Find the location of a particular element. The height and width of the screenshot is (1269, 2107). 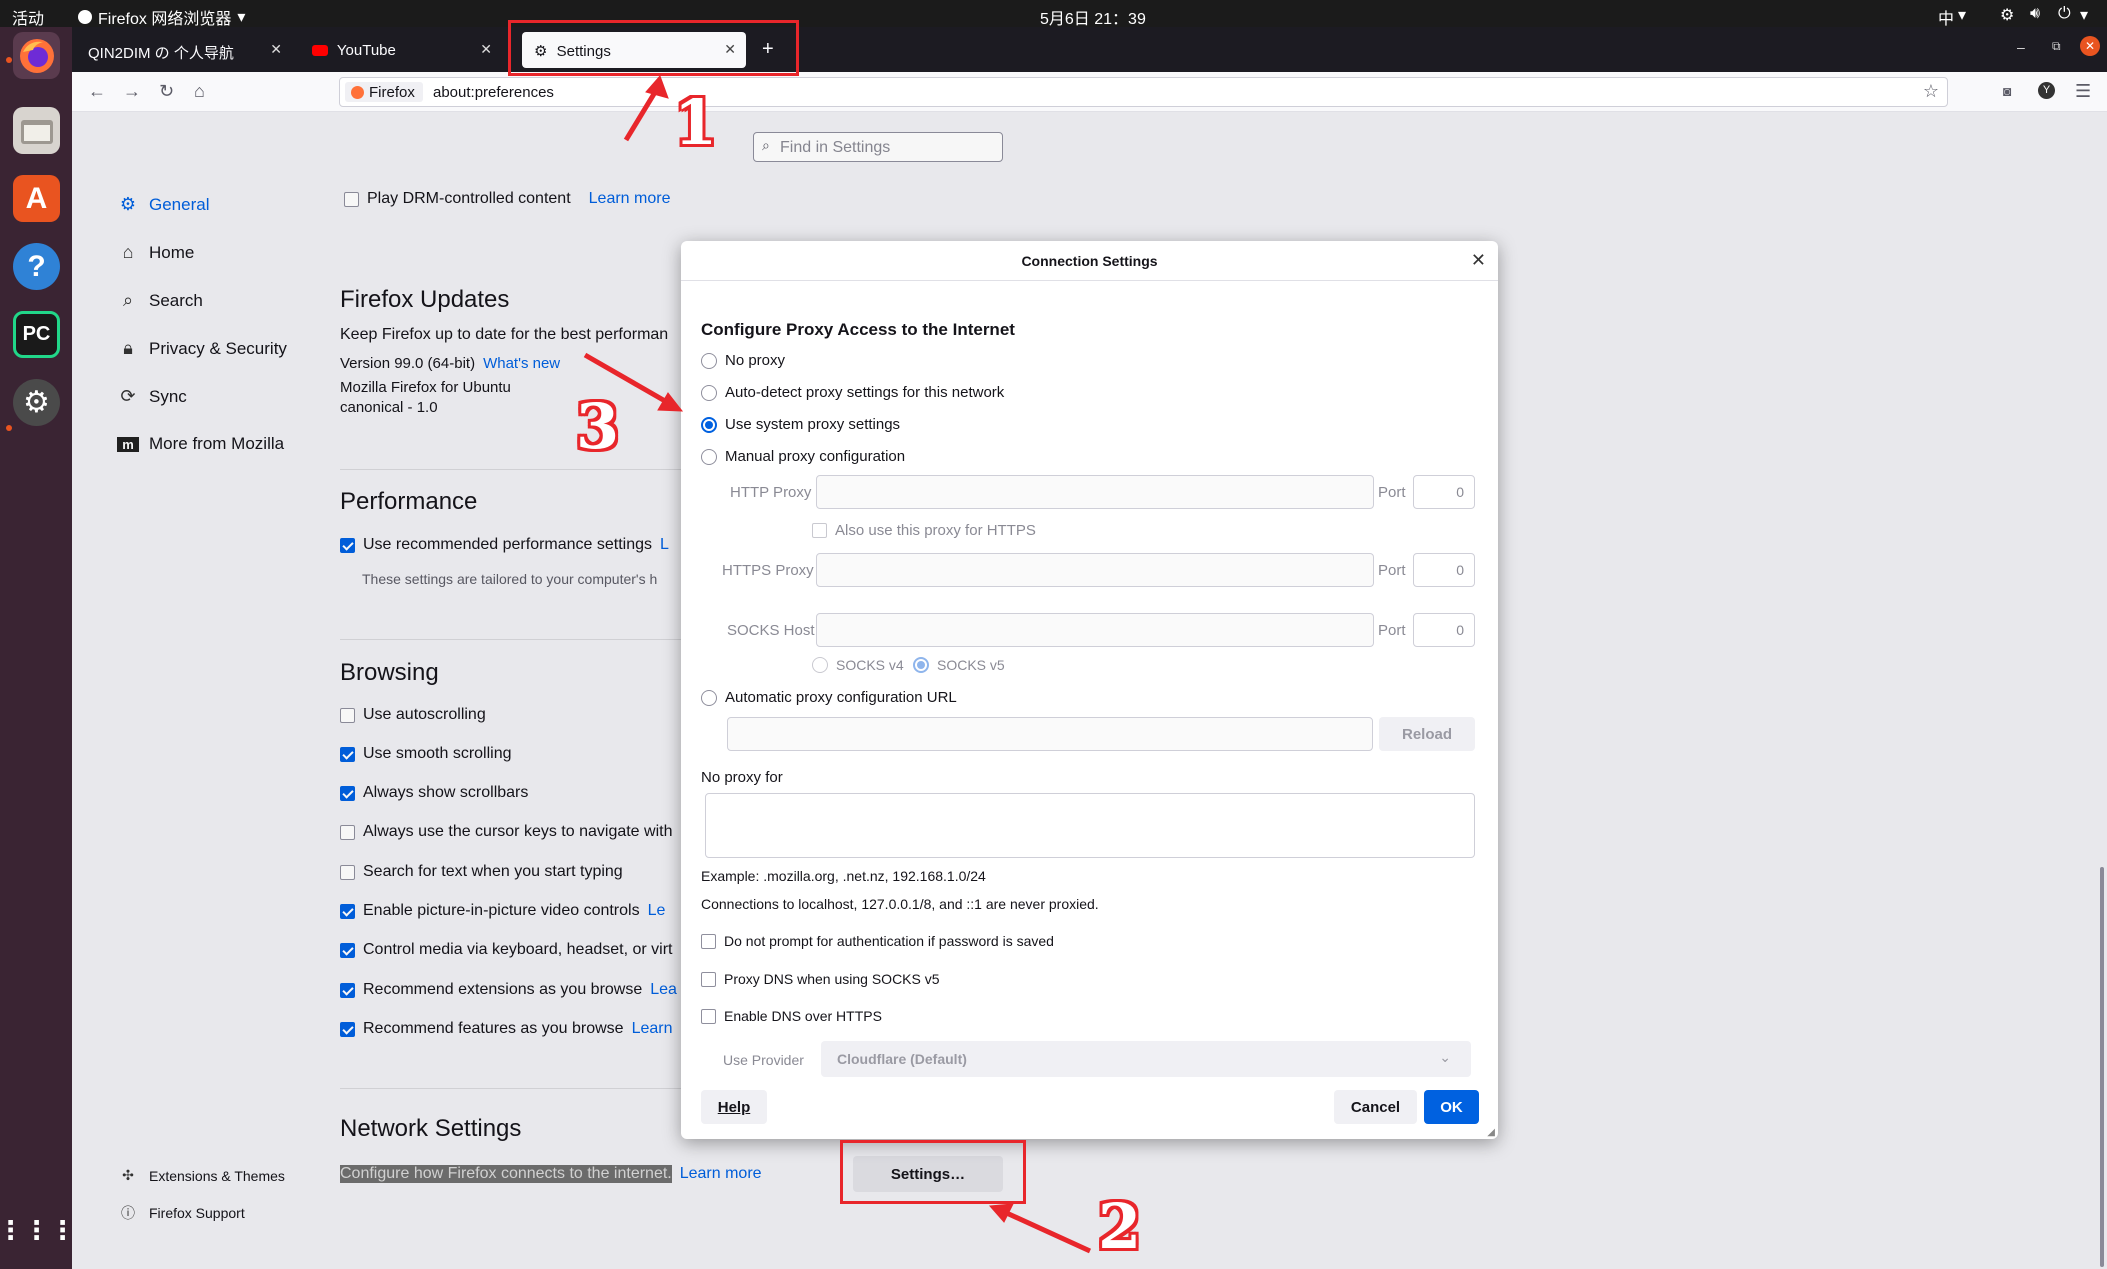

annotation-number-3: 3 is located at coordinates (598, 426).